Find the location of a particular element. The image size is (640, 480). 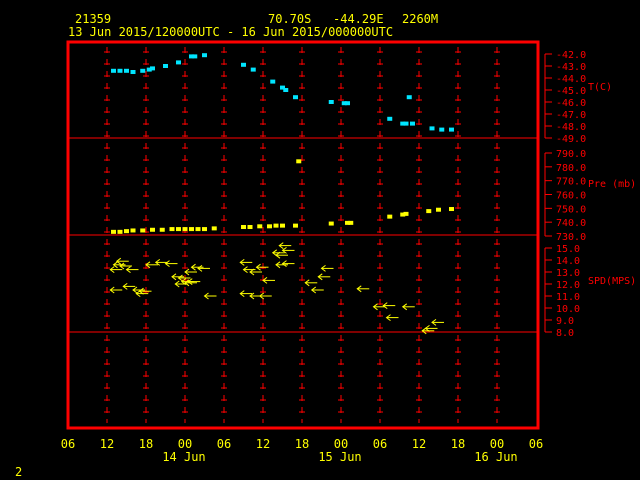

y-tick-label: 9.0 is located at coordinates (565, 321).